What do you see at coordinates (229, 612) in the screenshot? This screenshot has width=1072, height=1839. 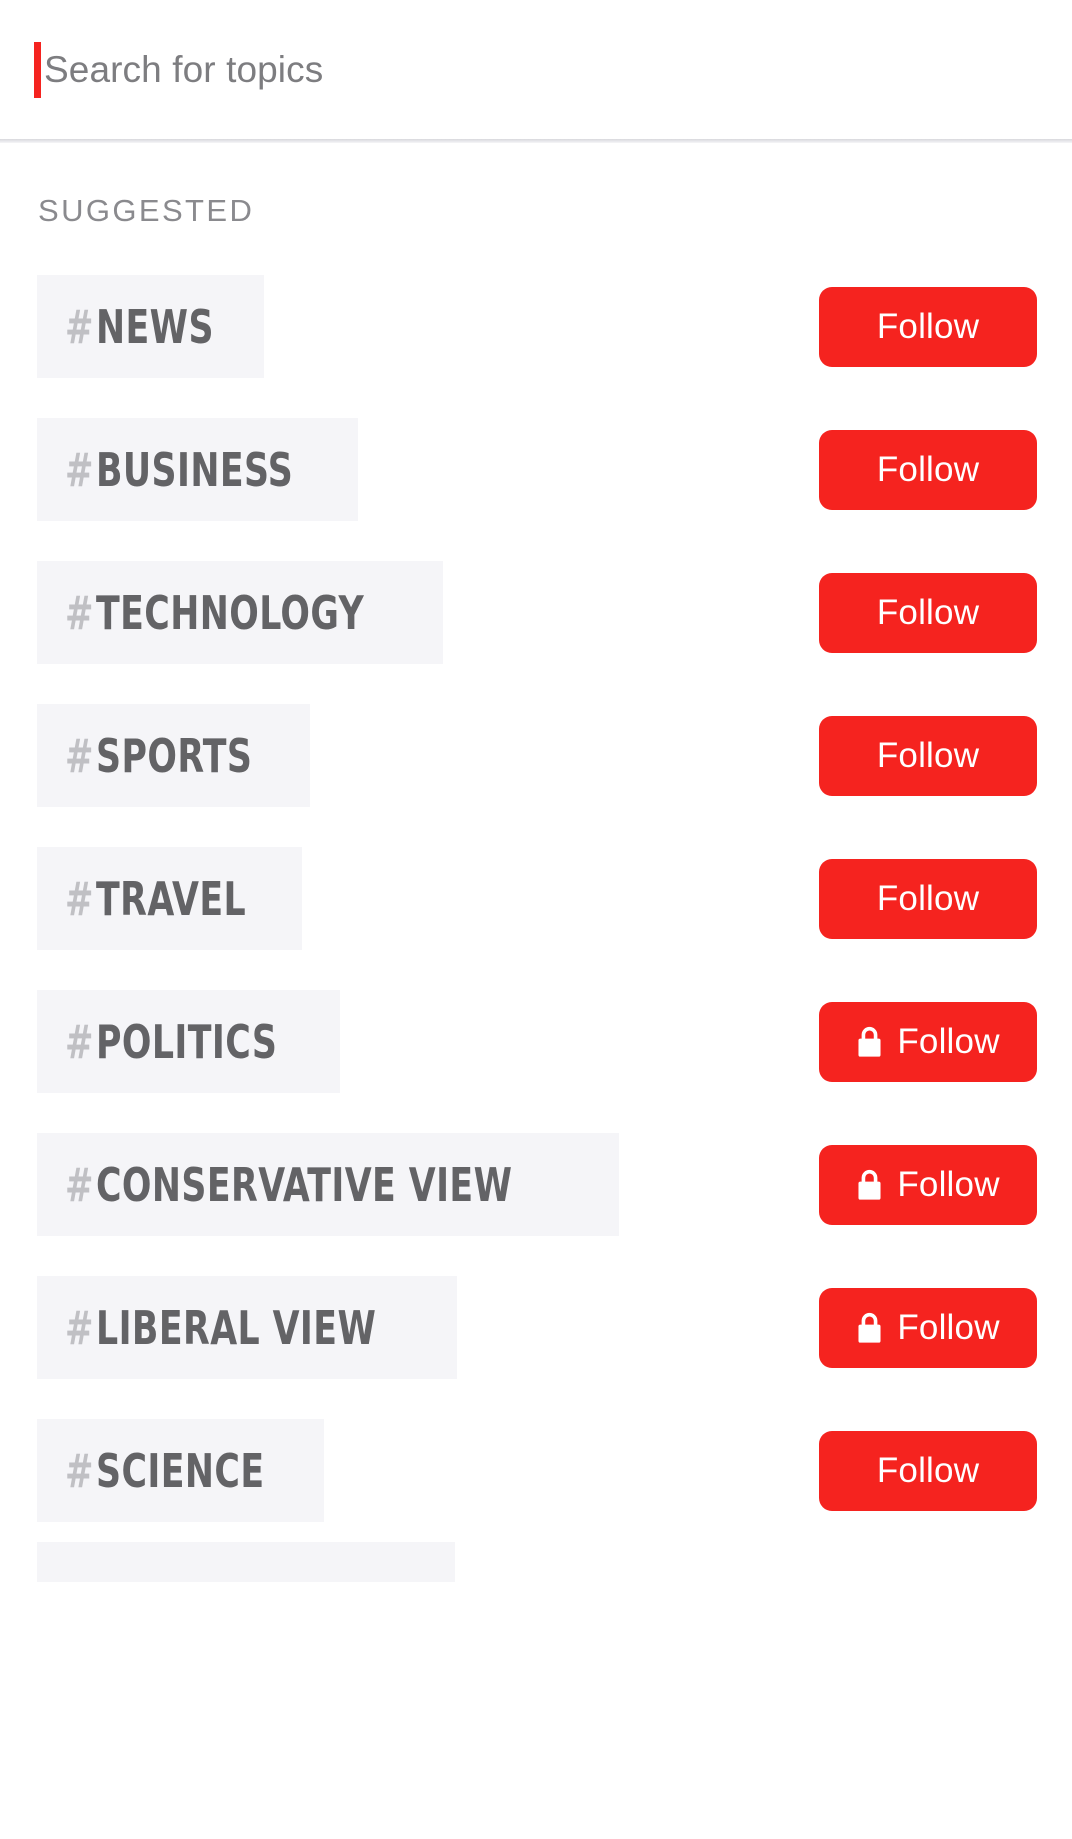 I see `topic-name: TECHNOLOGY` at bounding box center [229, 612].